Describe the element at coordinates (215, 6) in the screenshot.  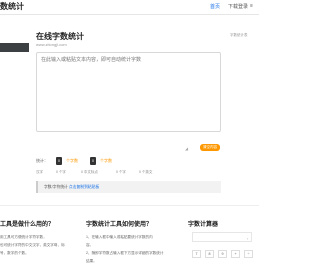
I see `nav-home-link: 首页` at that location.